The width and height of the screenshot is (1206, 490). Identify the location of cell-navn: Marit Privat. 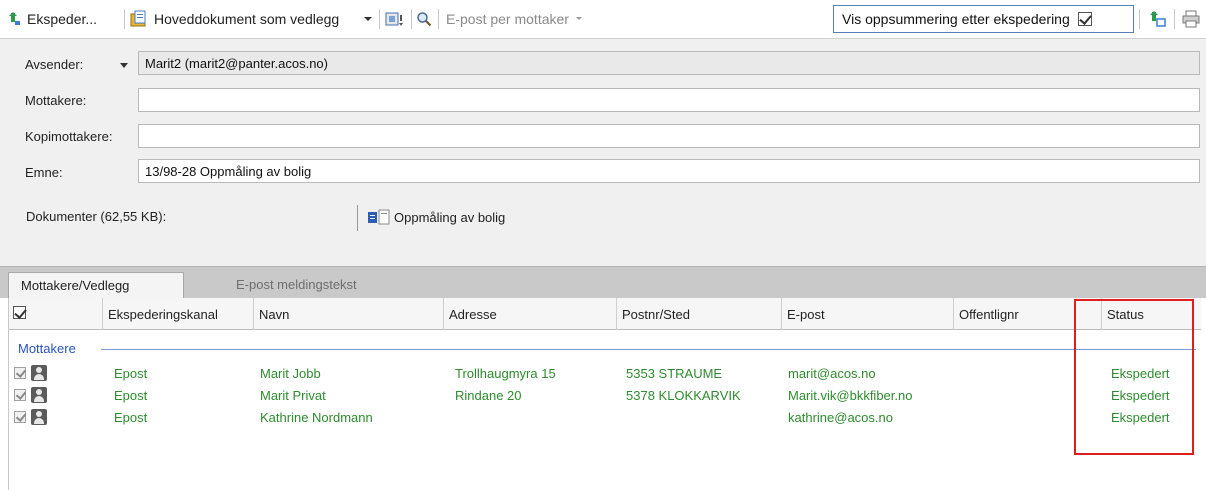
(293, 395).